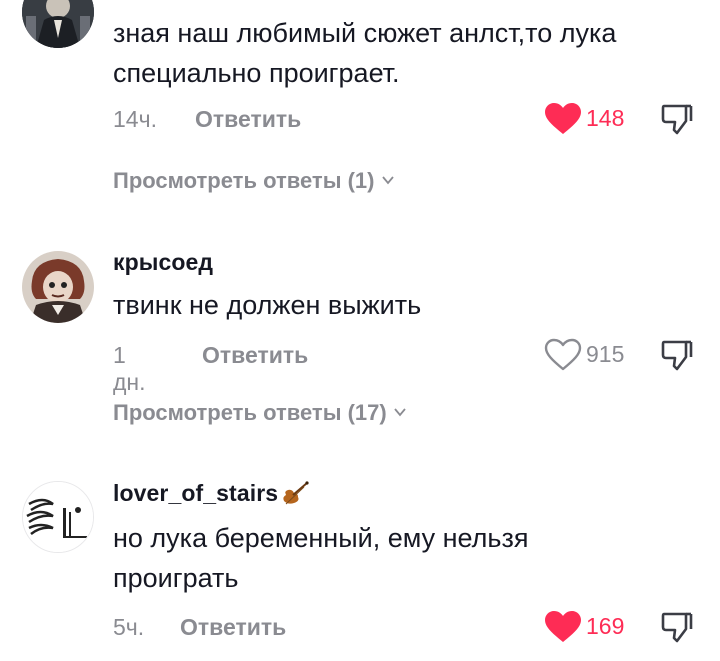 The image size is (720, 661). I want to click on like-count: 169, so click(605, 626).